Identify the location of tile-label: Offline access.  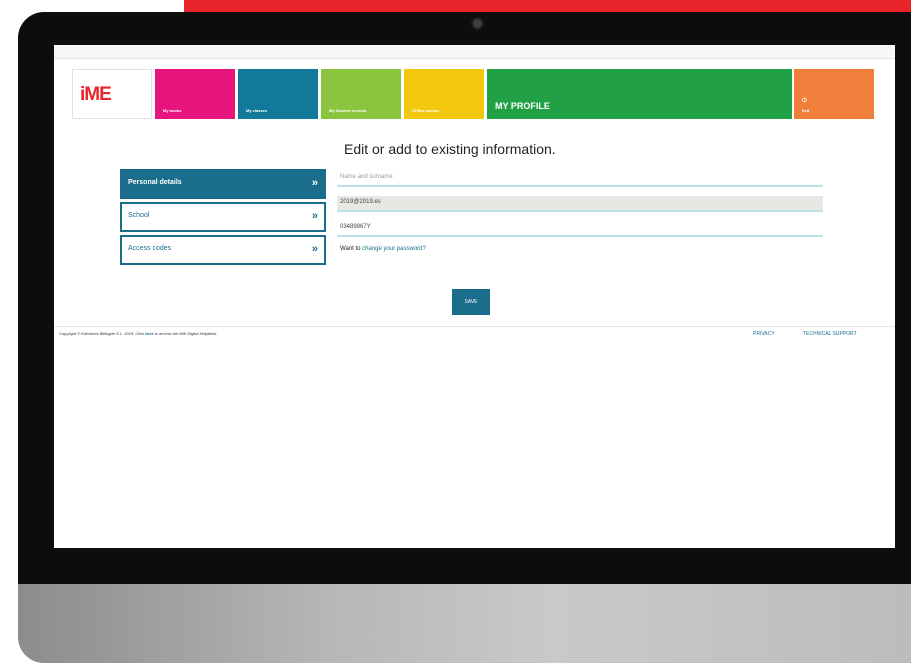
(426, 110).